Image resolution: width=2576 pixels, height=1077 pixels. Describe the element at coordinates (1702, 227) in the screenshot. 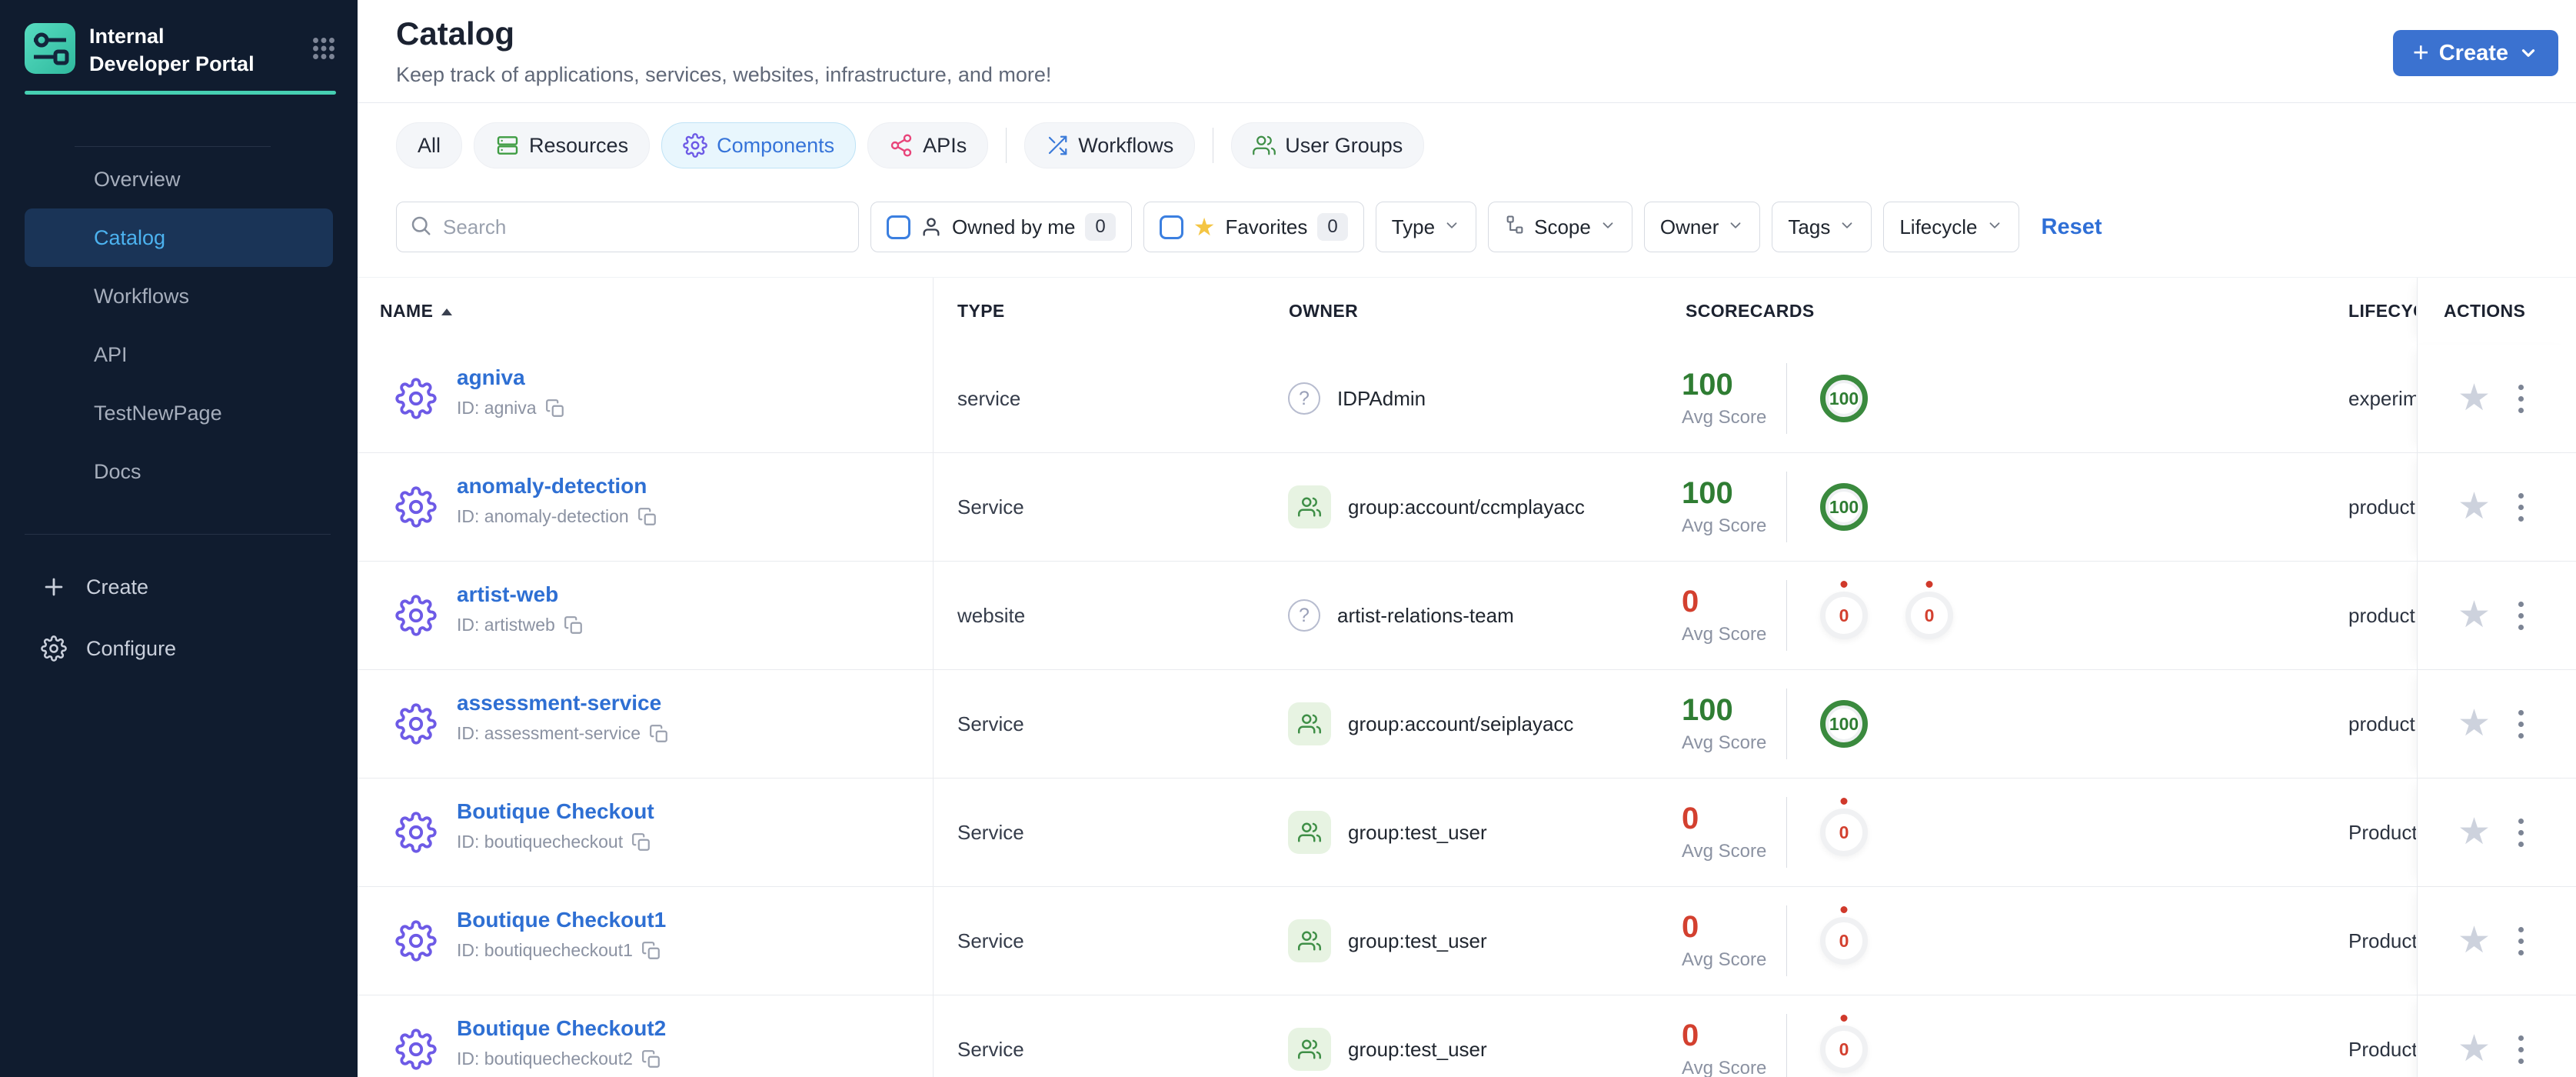

I see `owner-dropdown: Owner` at that location.